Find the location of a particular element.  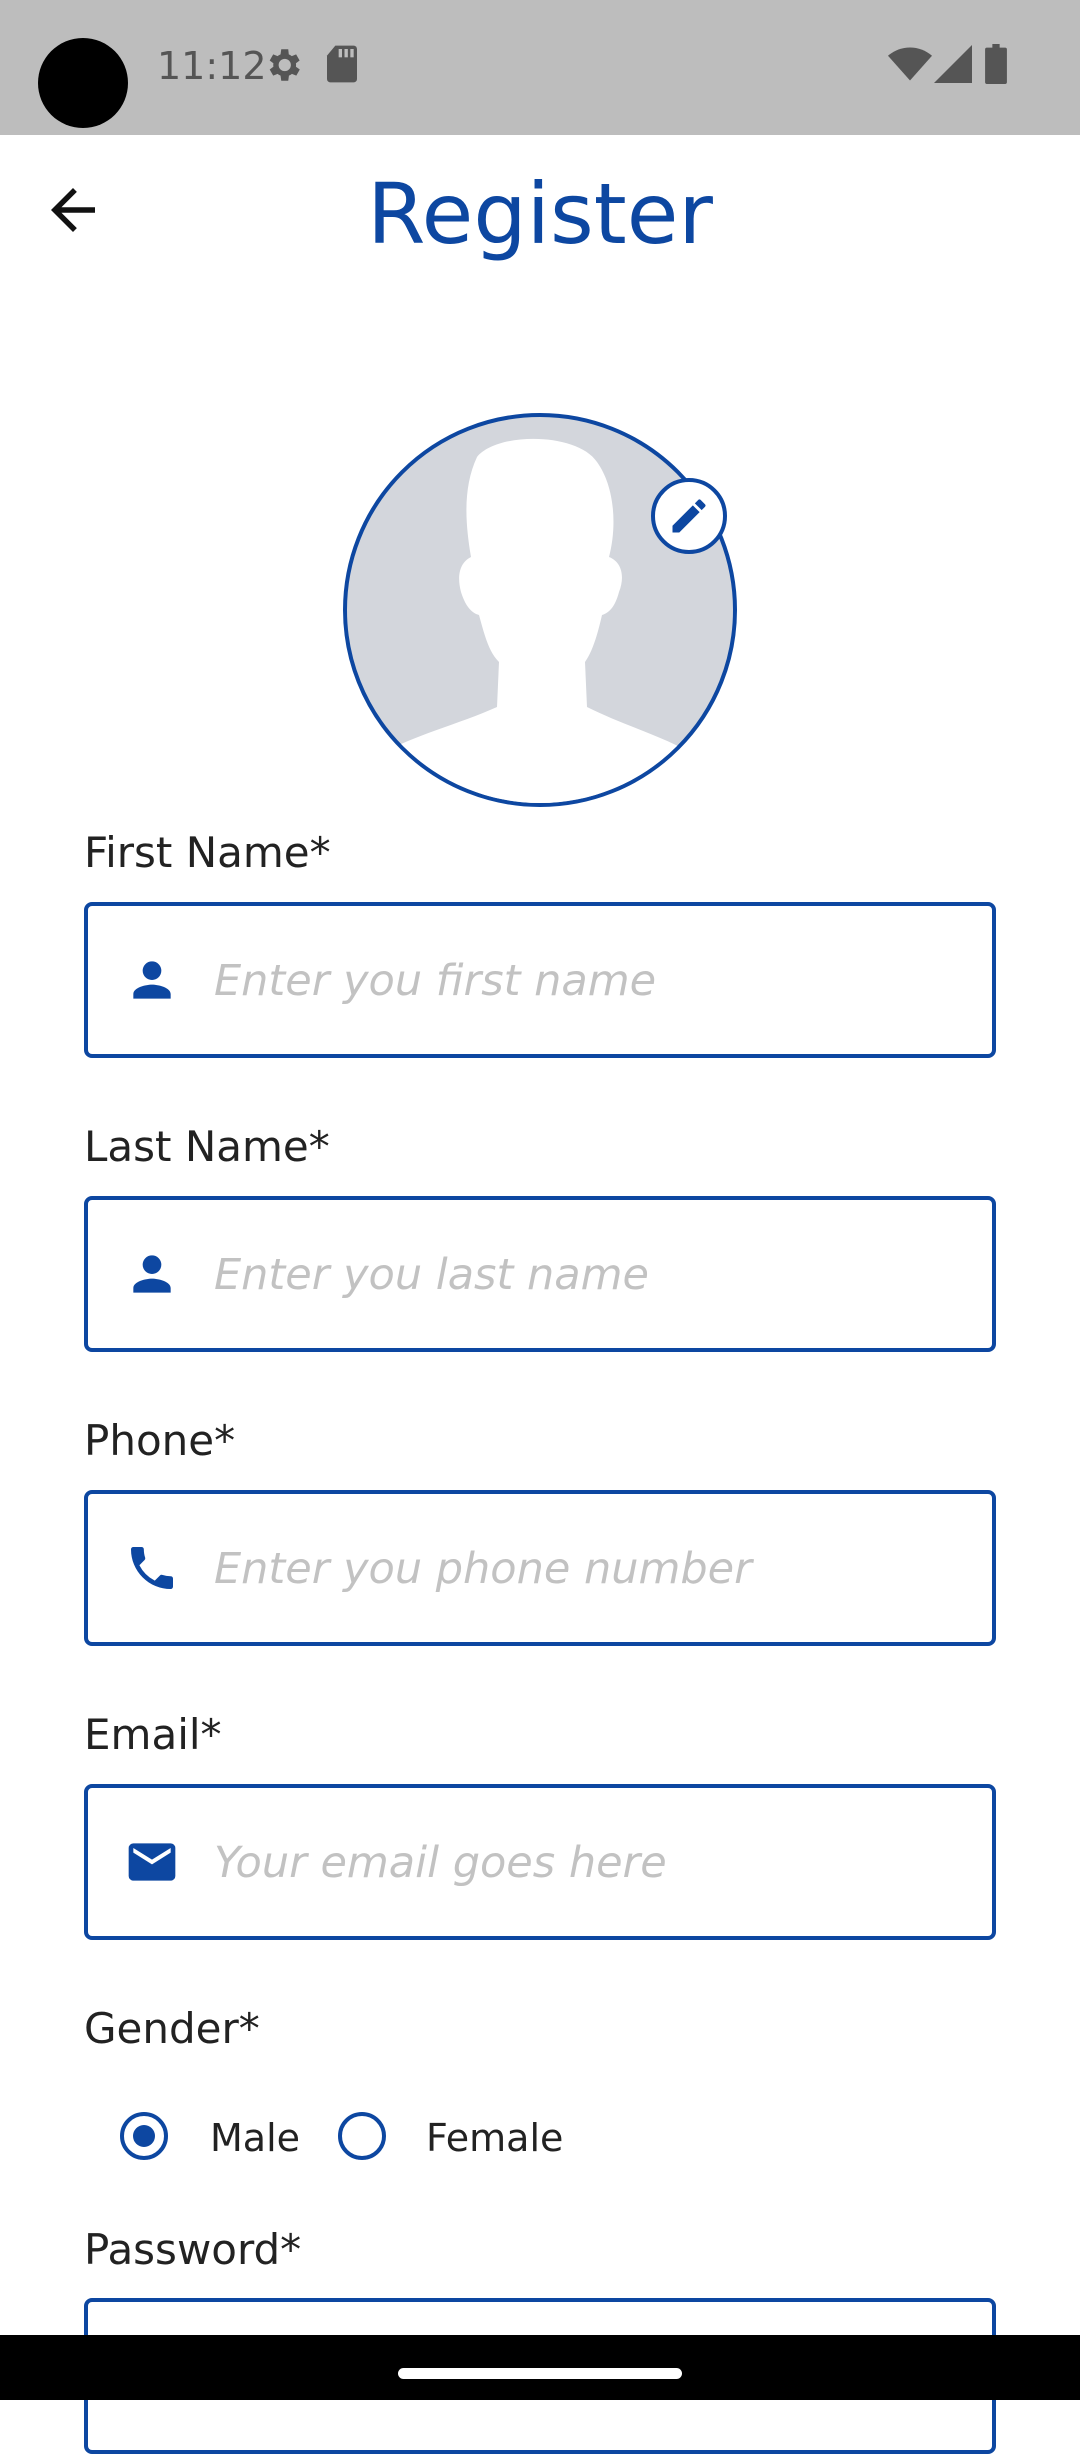

phone-field: Enter you phone number is located at coordinates (540, 1568).